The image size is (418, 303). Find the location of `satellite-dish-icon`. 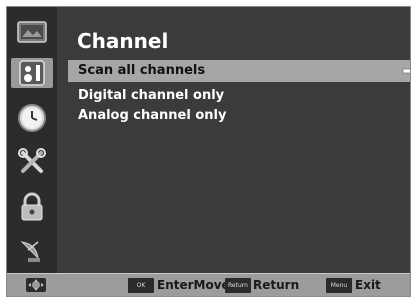

satellite-dish-icon is located at coordinates (32, 250).